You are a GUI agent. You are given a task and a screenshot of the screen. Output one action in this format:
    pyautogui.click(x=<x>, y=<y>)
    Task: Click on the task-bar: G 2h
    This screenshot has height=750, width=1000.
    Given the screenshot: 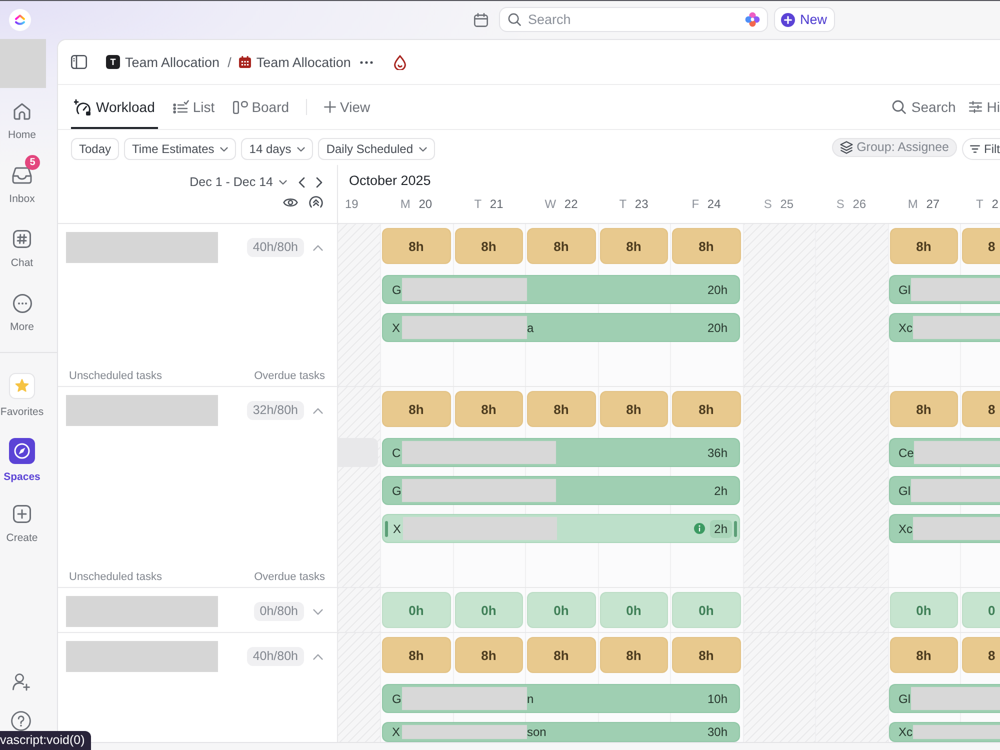 What is the action you would take?
    pyautogui.click(x=561, y=490)
    